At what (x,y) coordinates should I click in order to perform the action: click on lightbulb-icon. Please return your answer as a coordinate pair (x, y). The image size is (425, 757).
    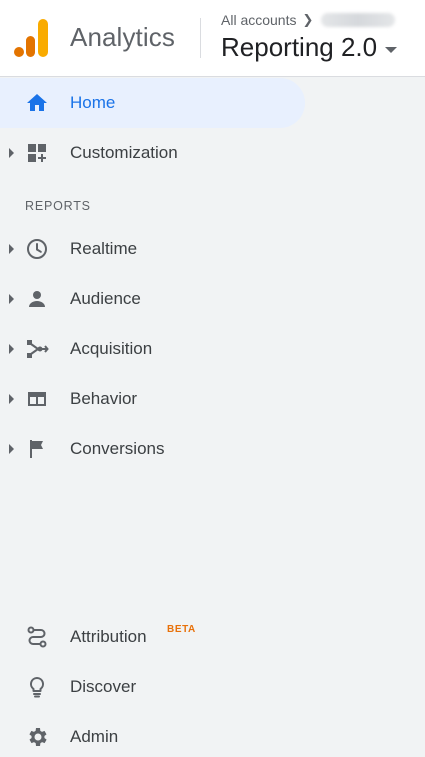
    Looking at the image, I should click on (37, 687).